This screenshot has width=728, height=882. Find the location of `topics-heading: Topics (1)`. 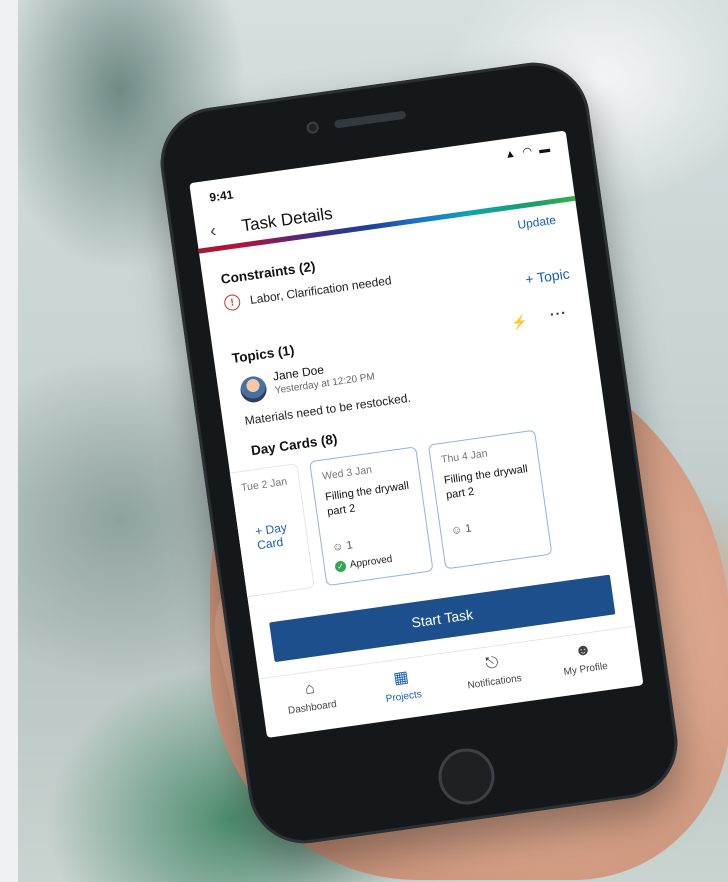

topics-heading: Topics (1) is located at coordinates (263, 354).